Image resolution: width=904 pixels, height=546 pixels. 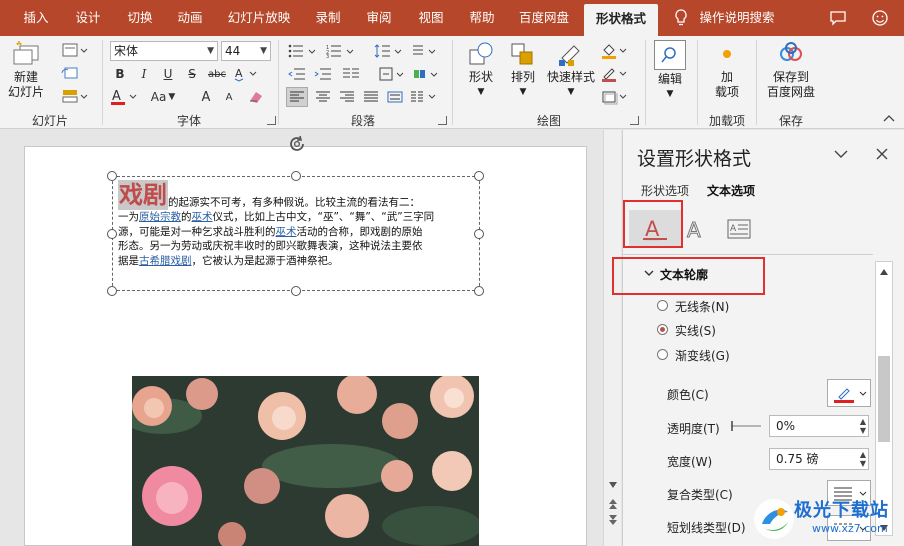 What do you see at coordinates (247, 74) in the screenshot?
I see `text-shadow-icon: A` at bounding box center [247, 74].